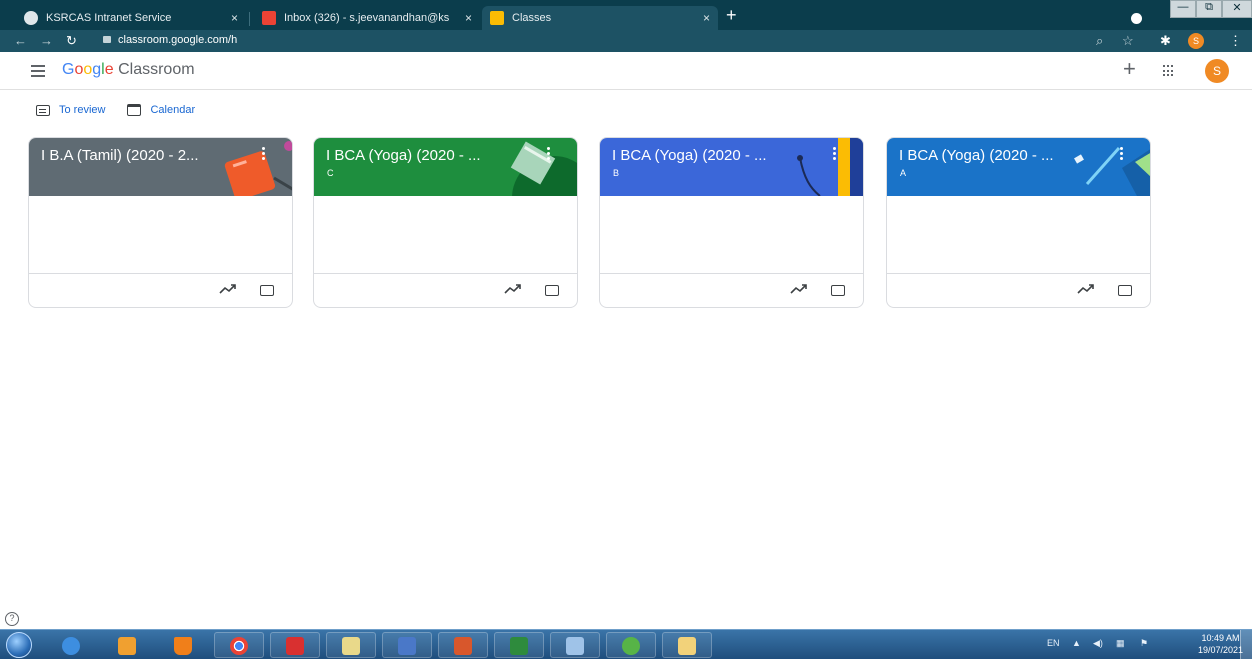 The image size is (1252, 660). Describe the element at coordinates (269, 18) in the screenshot. I see `gmail-icon` at that location.